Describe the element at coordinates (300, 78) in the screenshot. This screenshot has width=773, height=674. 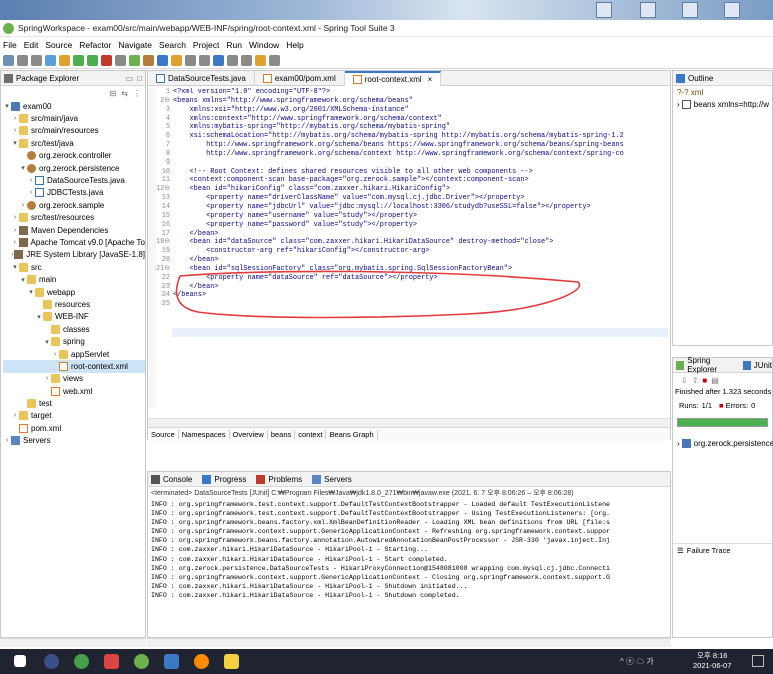
I see `editor-tab: exam00/pom.xml` at that location.